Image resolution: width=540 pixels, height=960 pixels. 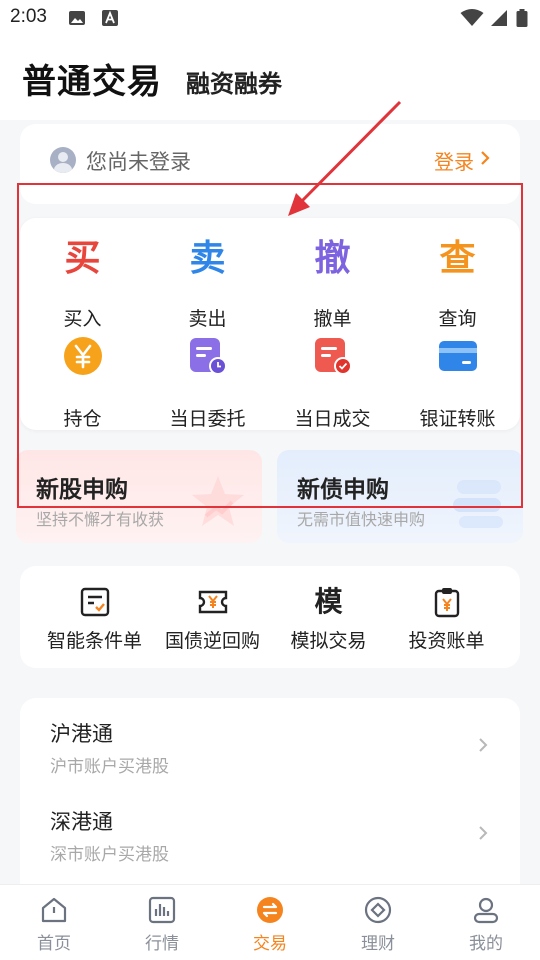 What do you see at coordinates (28, 16) in the screenshot?
I see `status-time: 2:03` at bounding box center [28, 16].